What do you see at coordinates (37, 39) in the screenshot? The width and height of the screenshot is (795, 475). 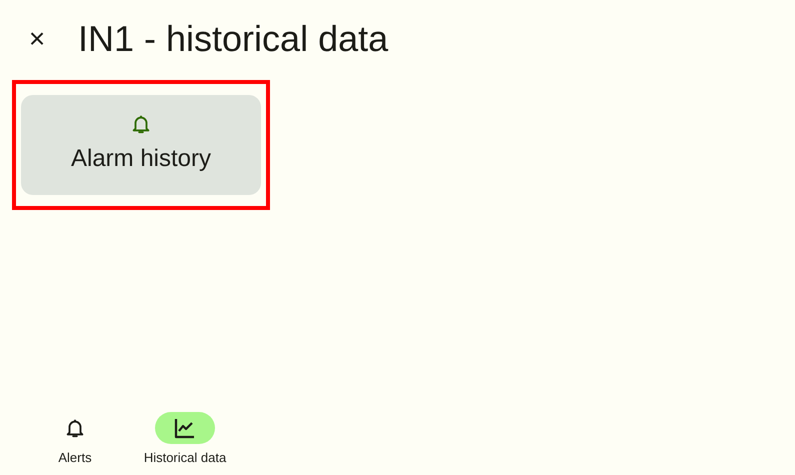 I see `close-button: ×` at bounding box center [37, 39].